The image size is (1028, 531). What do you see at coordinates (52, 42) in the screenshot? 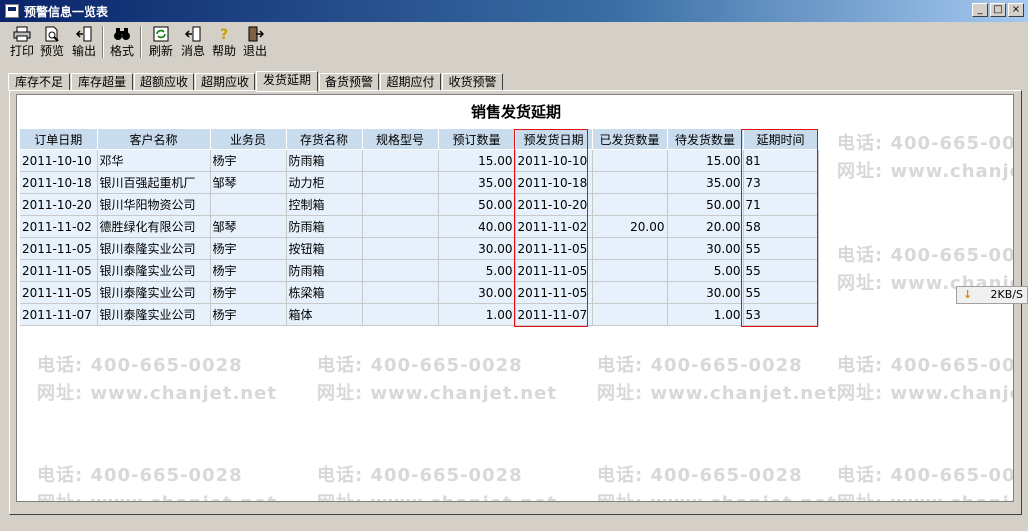
I see `preview-button: 预览` at bounding box center [52, 42].